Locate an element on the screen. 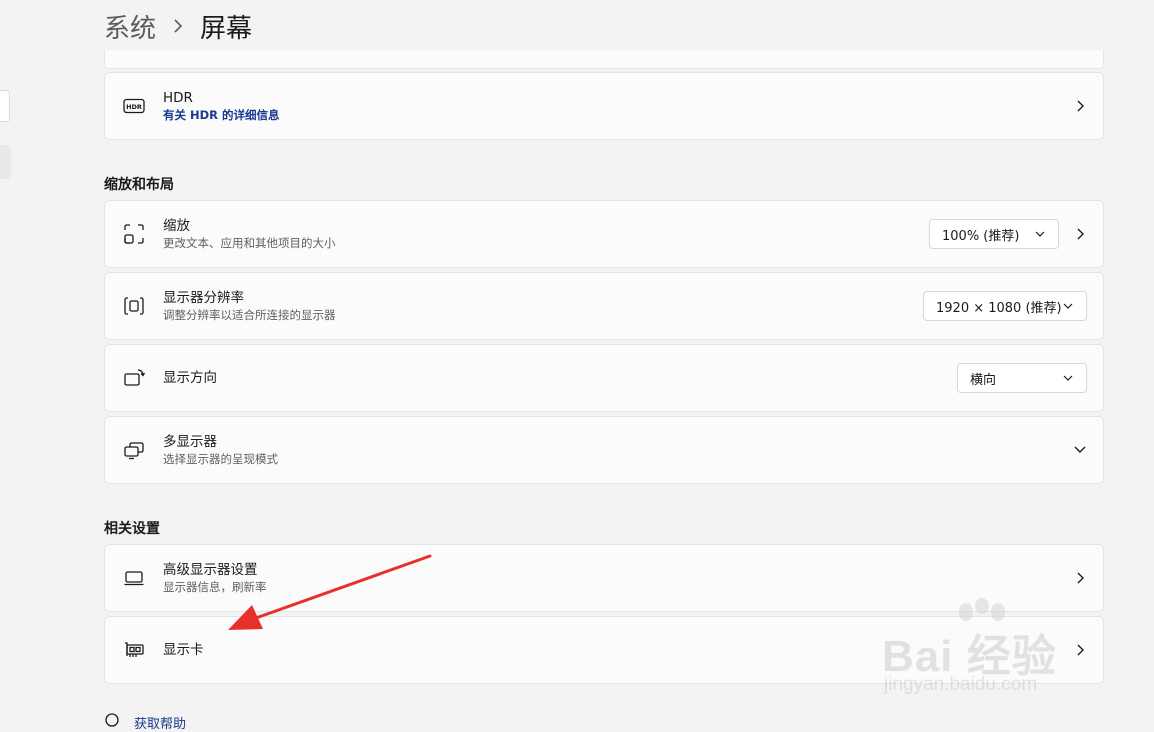  get-help-link: 获取帮助 is located at coordinates (145, 722).